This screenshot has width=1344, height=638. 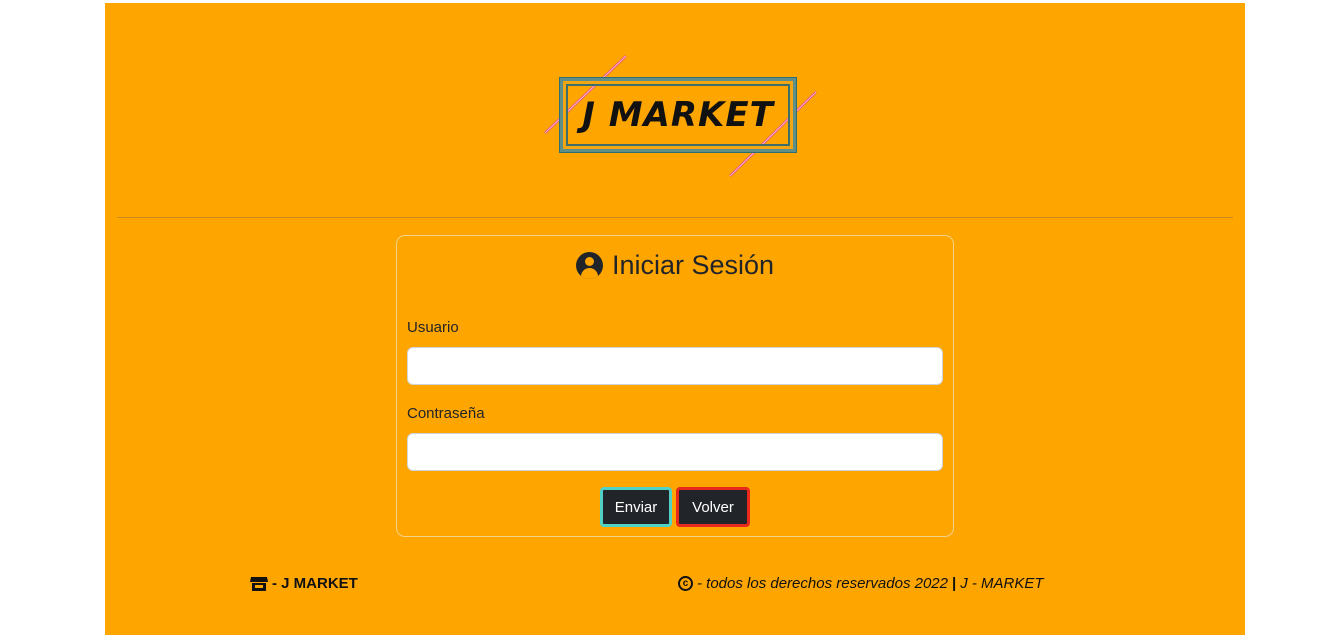 I want to click on user-circle-icon, so click(x=589, y=265).